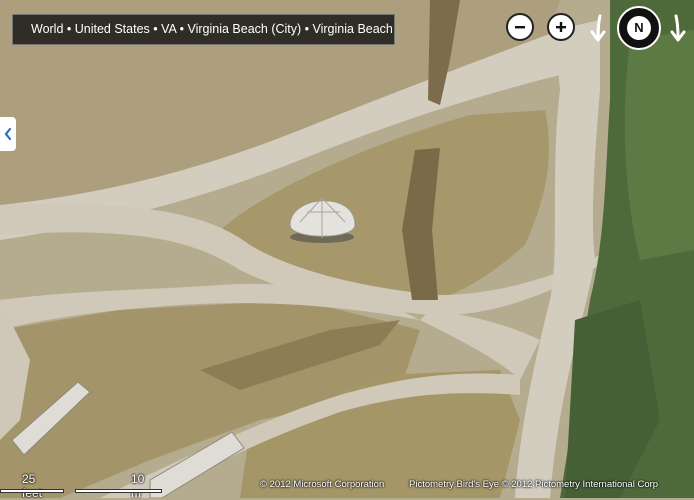  Describe the element at coordinates (32, 486) in the screenshot. I see `scale-feet-label: 25 feet` at that location.